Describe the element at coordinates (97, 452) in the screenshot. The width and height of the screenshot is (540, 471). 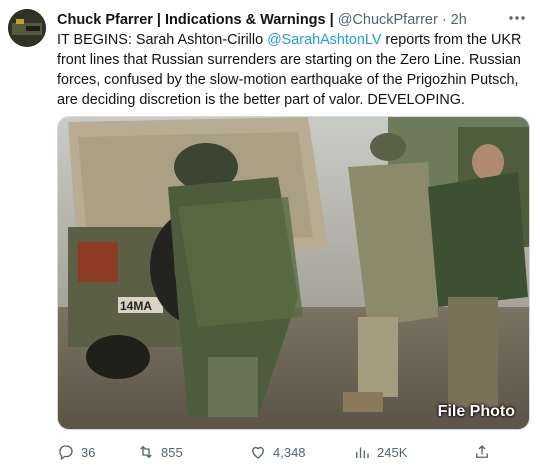
I see `reply-button: 36` at that location.